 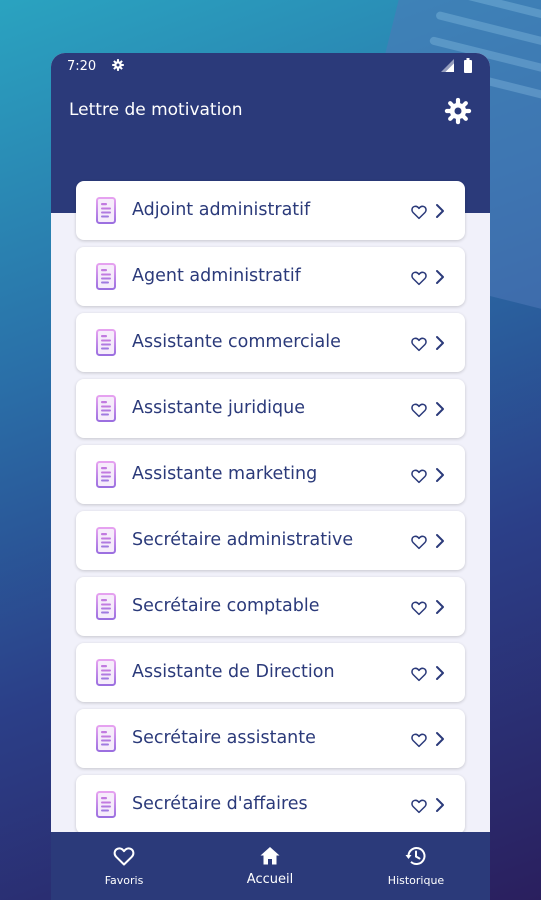 I want to click on list-item: Secrétaire administrative, so click(x=270, y=540).